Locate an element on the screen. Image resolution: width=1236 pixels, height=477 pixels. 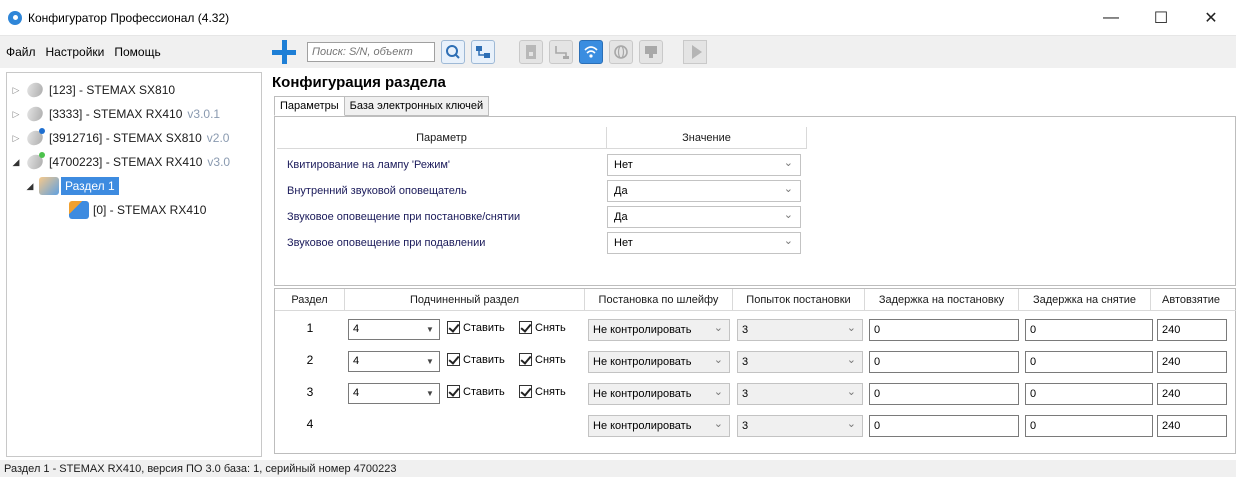
menu-file: Файл is located at coordinates (20, 52).